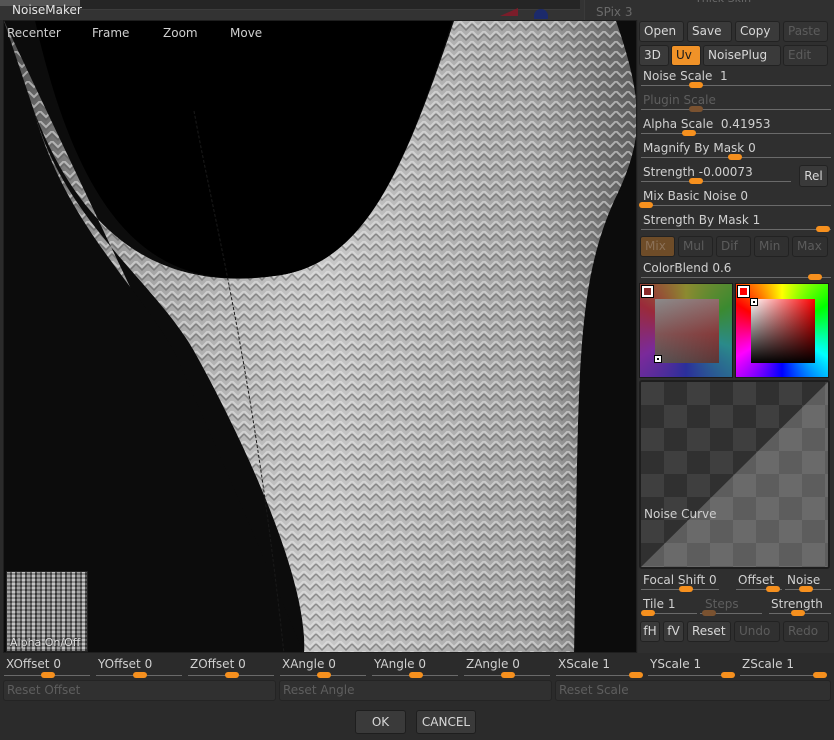  What do you see at coordinates (699, 148) in the screenshot?
I see `magnify-by-mask-label: Magnify By Mask 0` at bounding box center [699, 148].